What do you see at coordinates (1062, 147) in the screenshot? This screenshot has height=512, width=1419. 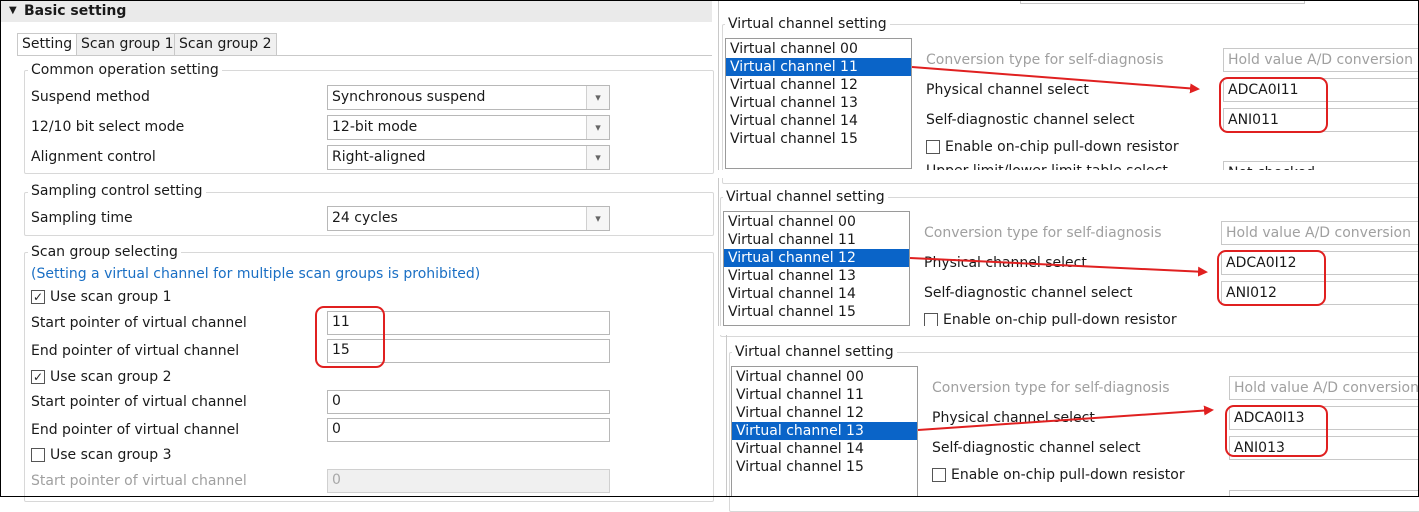 I see `vpanel-1-pulldown-label: Enable on-chip pull-down resistor` at bounding box center [1062, 147].